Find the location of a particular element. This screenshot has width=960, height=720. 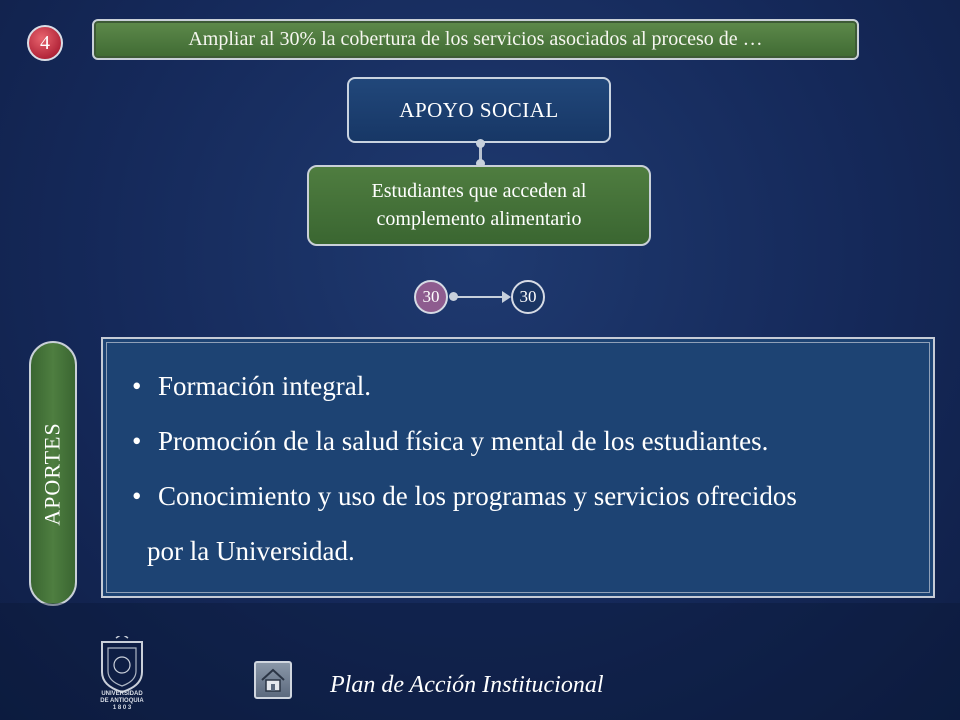

progress-arrow-line is located at coordinates (479, 297).